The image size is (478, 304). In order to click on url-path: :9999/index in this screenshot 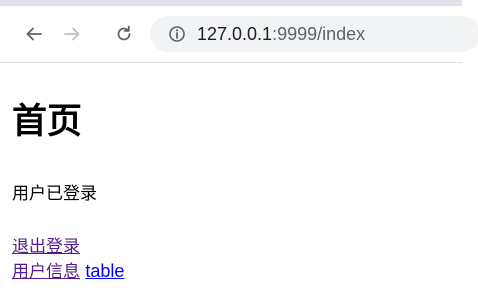, I will do `click(319, 34)`.